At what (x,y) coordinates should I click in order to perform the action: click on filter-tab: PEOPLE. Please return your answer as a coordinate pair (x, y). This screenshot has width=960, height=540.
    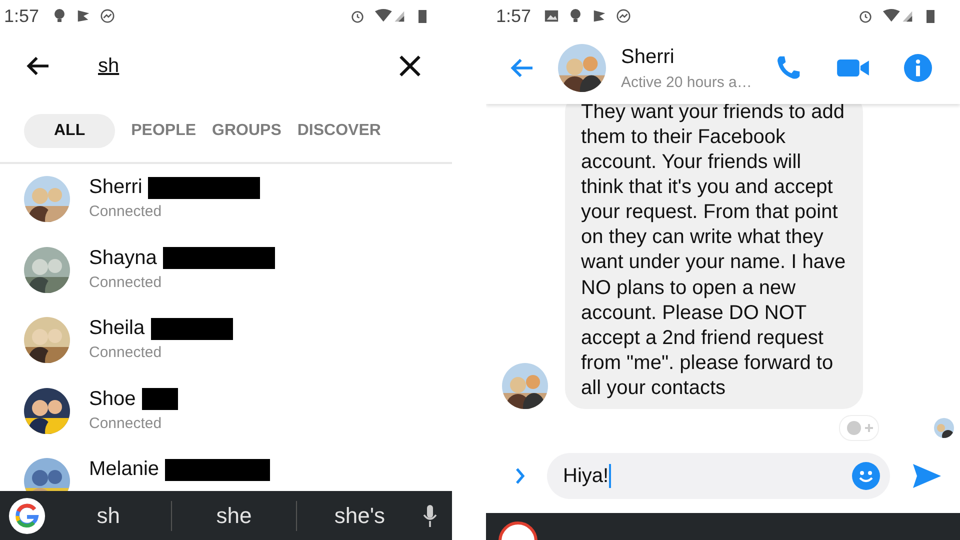
    Looking at the image, I should click on (163, 131).